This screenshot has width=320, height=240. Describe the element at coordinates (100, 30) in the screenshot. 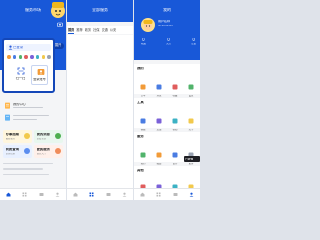

I see `category-tabs: 首页 推荐 政务 社保 交通 公安` at that location.